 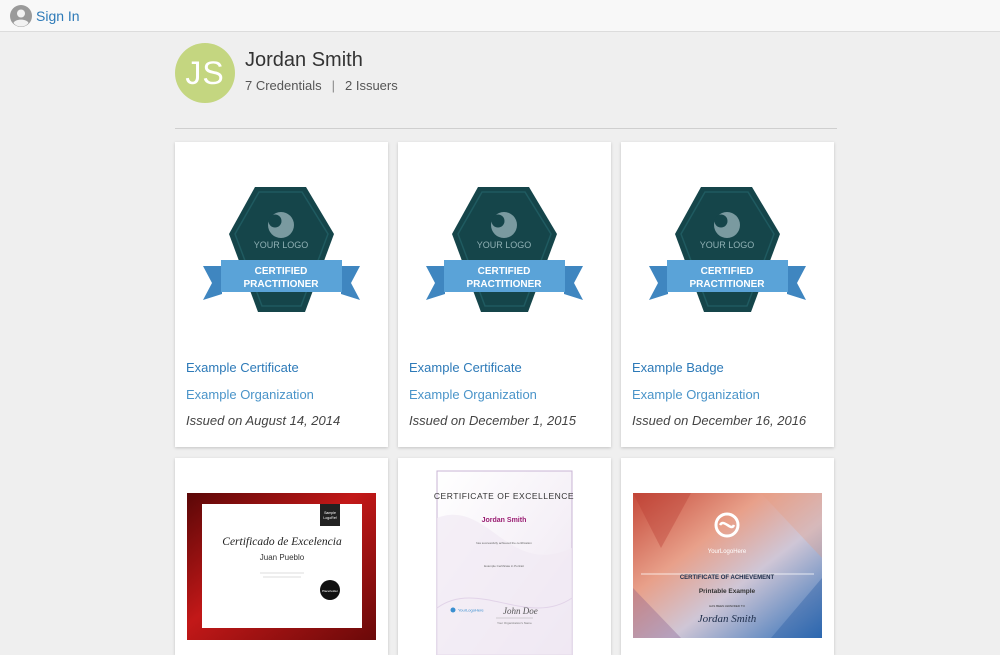 What do you see at coordinates (504, 566) in the screenshot?
I see `cert-line2: Example Certificate in Portrait` at bounding box center [504, 566].